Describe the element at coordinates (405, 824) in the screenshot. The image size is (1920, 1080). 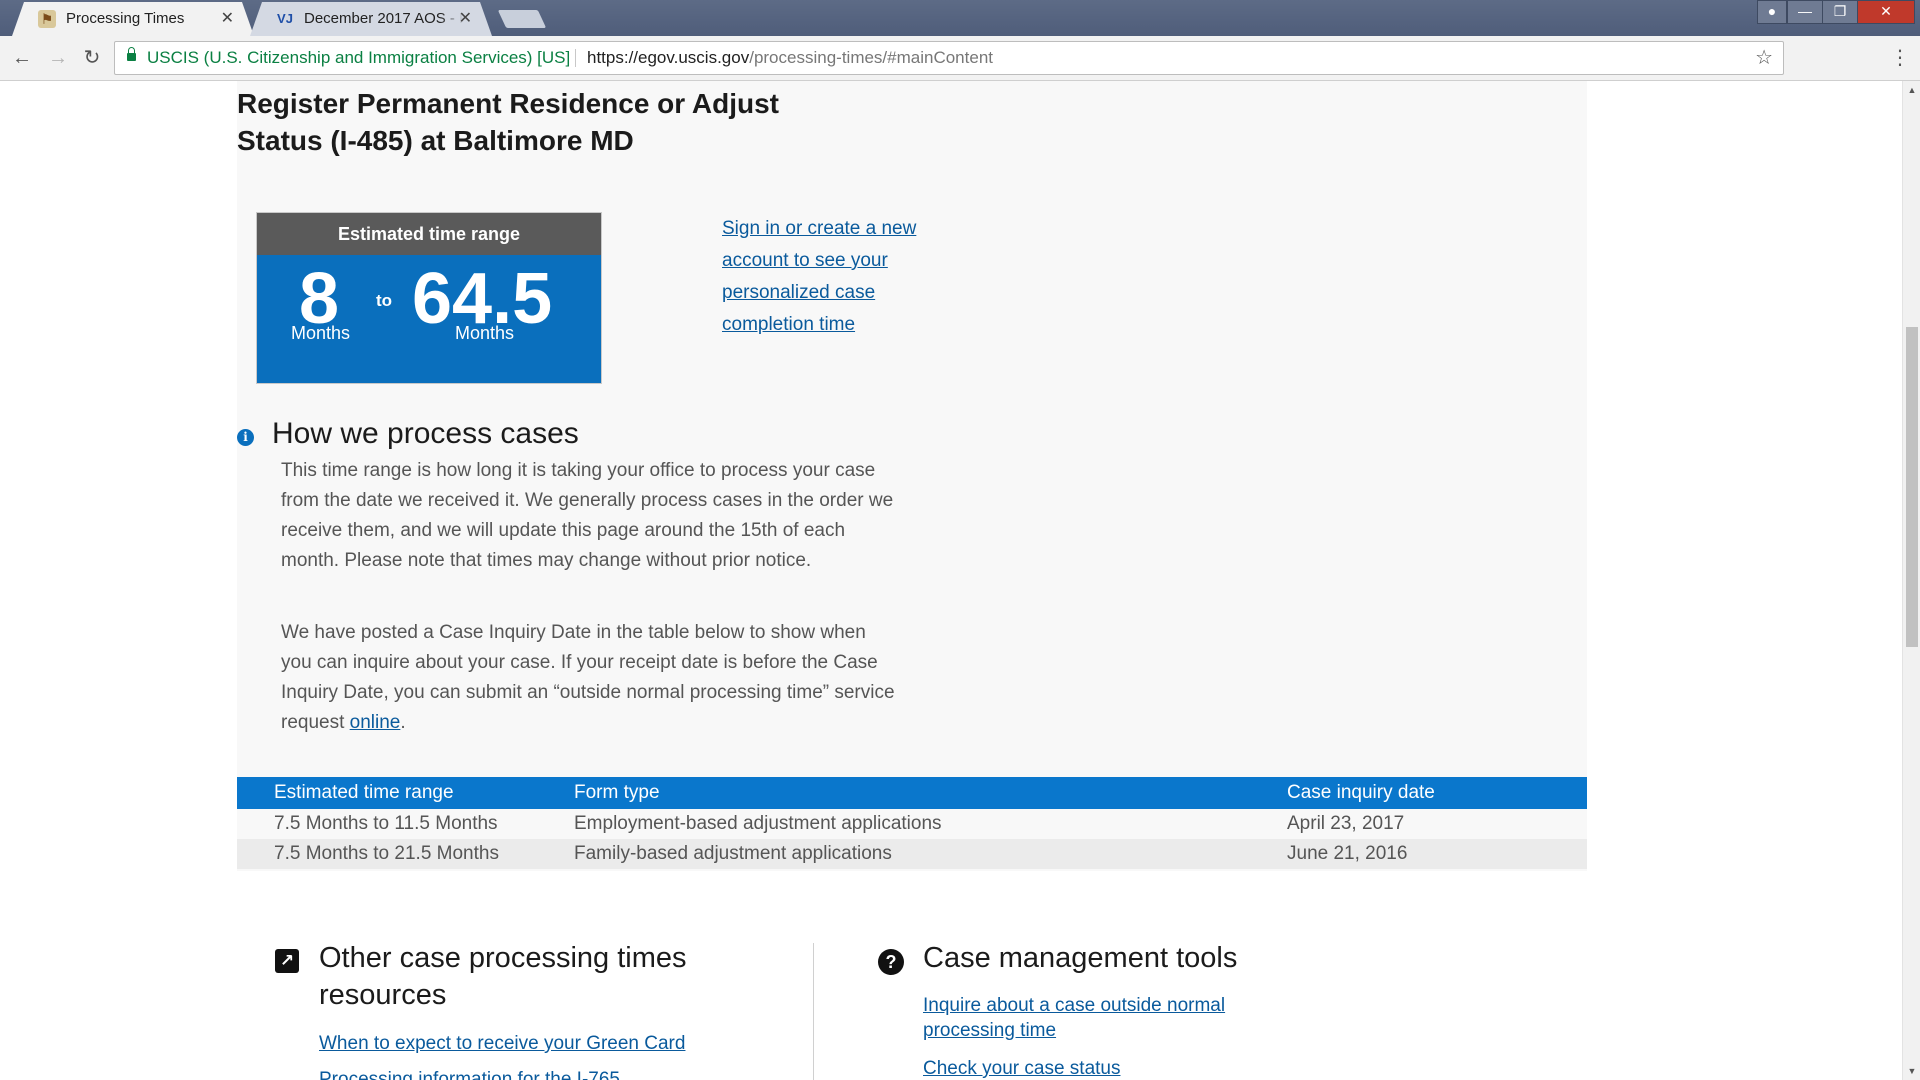
I see `cell-time-range: 7.5 Months to 11.5 Months` at that location.